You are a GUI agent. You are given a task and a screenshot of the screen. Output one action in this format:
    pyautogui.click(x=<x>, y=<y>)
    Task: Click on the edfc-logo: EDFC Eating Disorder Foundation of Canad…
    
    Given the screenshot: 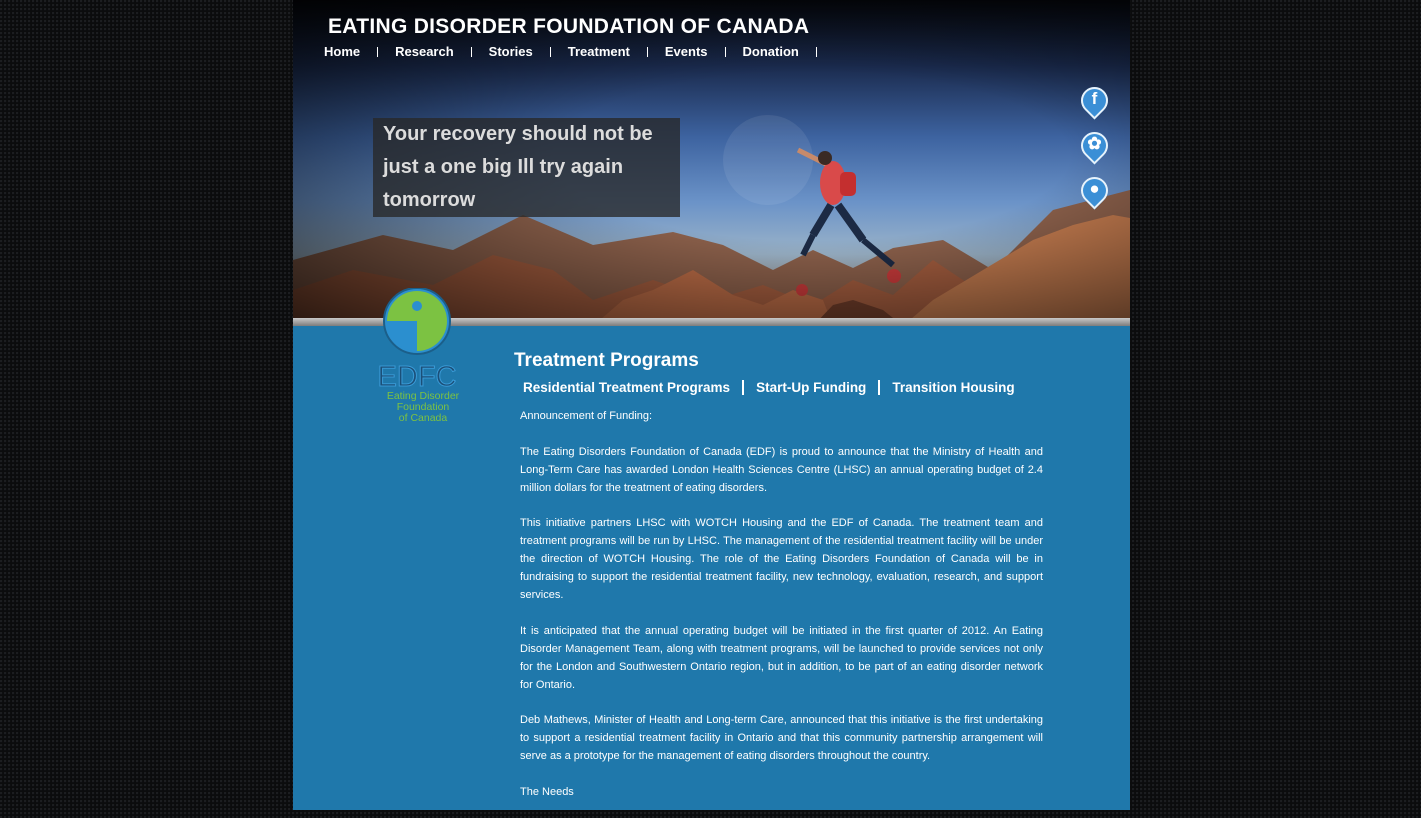 What is the action you would take?
    pyautogui.click(x=428, y=357)
    